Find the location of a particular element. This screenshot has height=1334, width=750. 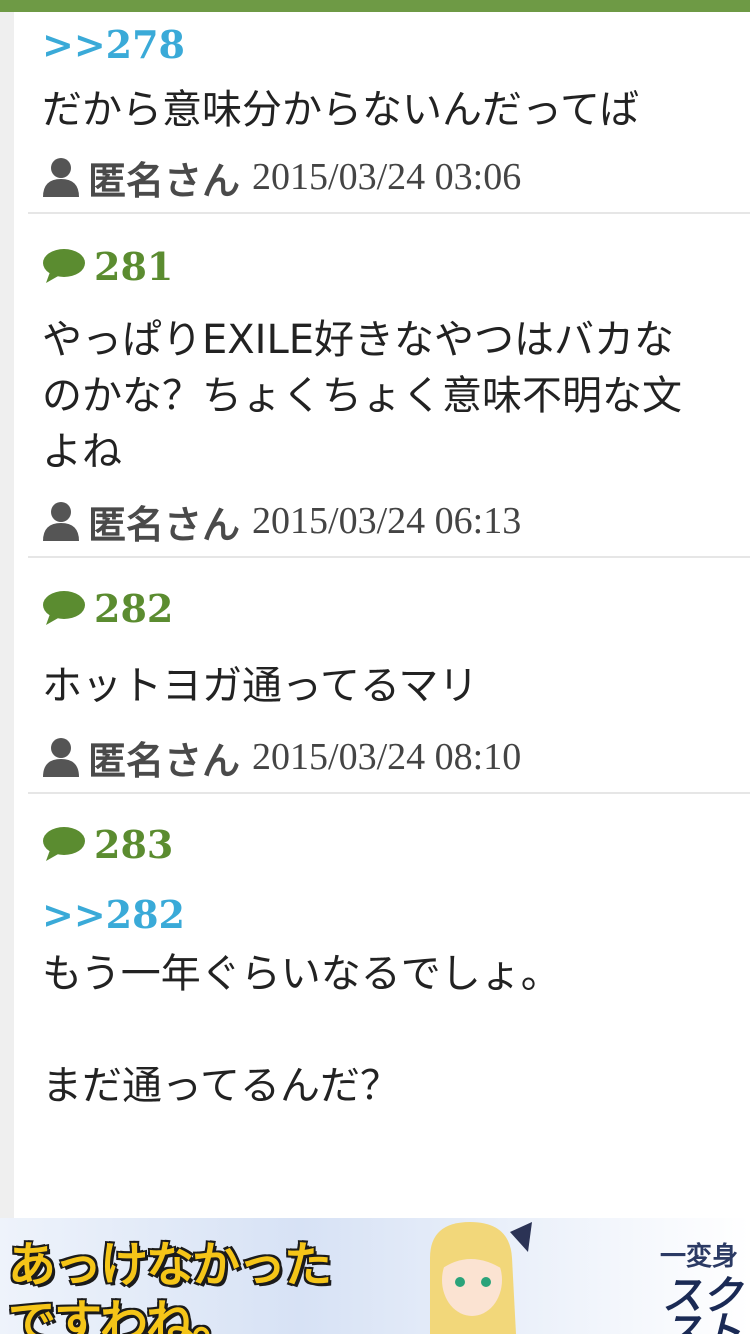

comment-meta: 匿名さん 2015/03/24 03:06 is located at coordinates (396, 177).